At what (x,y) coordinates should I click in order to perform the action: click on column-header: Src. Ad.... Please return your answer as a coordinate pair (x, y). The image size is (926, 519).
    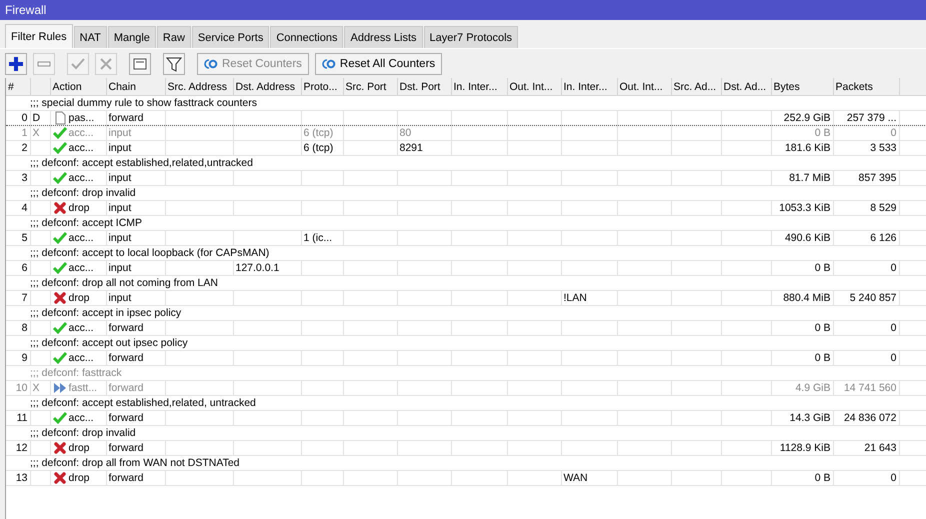
    Looking at the image, I should click on (696, 87).